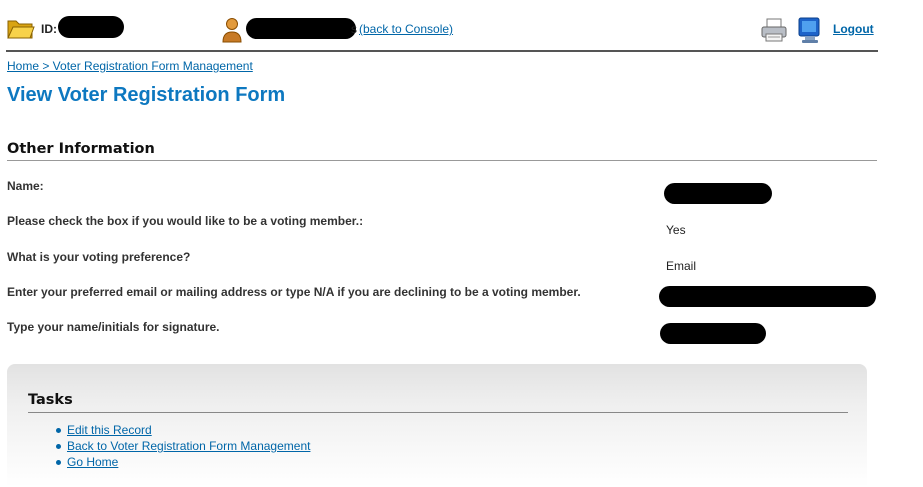 This screenshot has width=923, height=487. Describe the element at coordinates (146, 95) in the screenshot. I see `page-title: View Voter Registration Form` at that location.